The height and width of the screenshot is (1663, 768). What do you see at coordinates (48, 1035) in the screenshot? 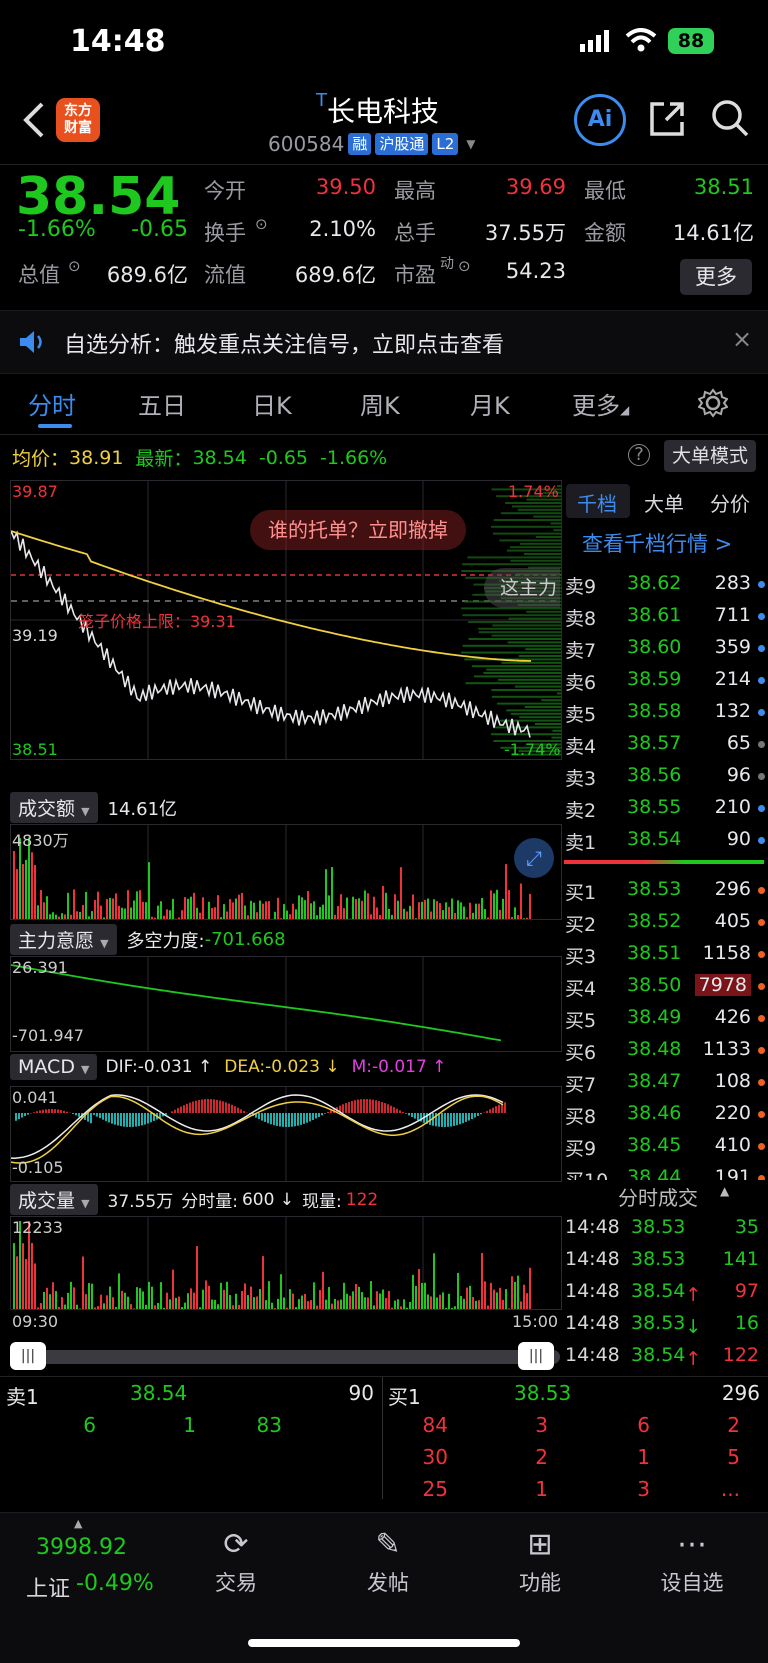
I see `force-min-label: -701.947` at bounding box center [48, 1035].